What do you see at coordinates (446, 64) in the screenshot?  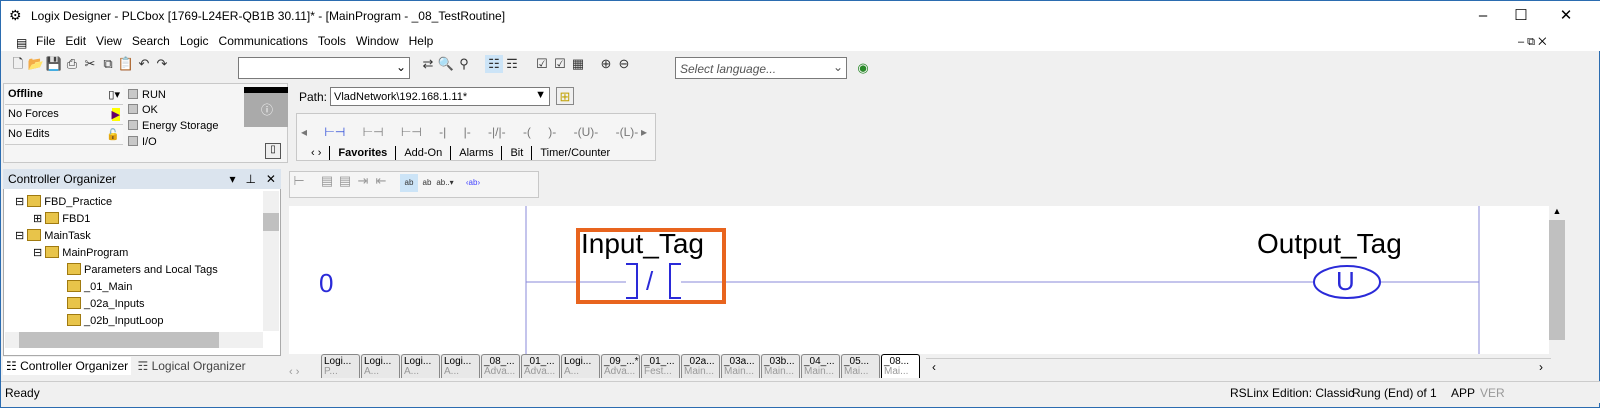 I see `find-icon: 🔍` at bounding box center [446, 64].